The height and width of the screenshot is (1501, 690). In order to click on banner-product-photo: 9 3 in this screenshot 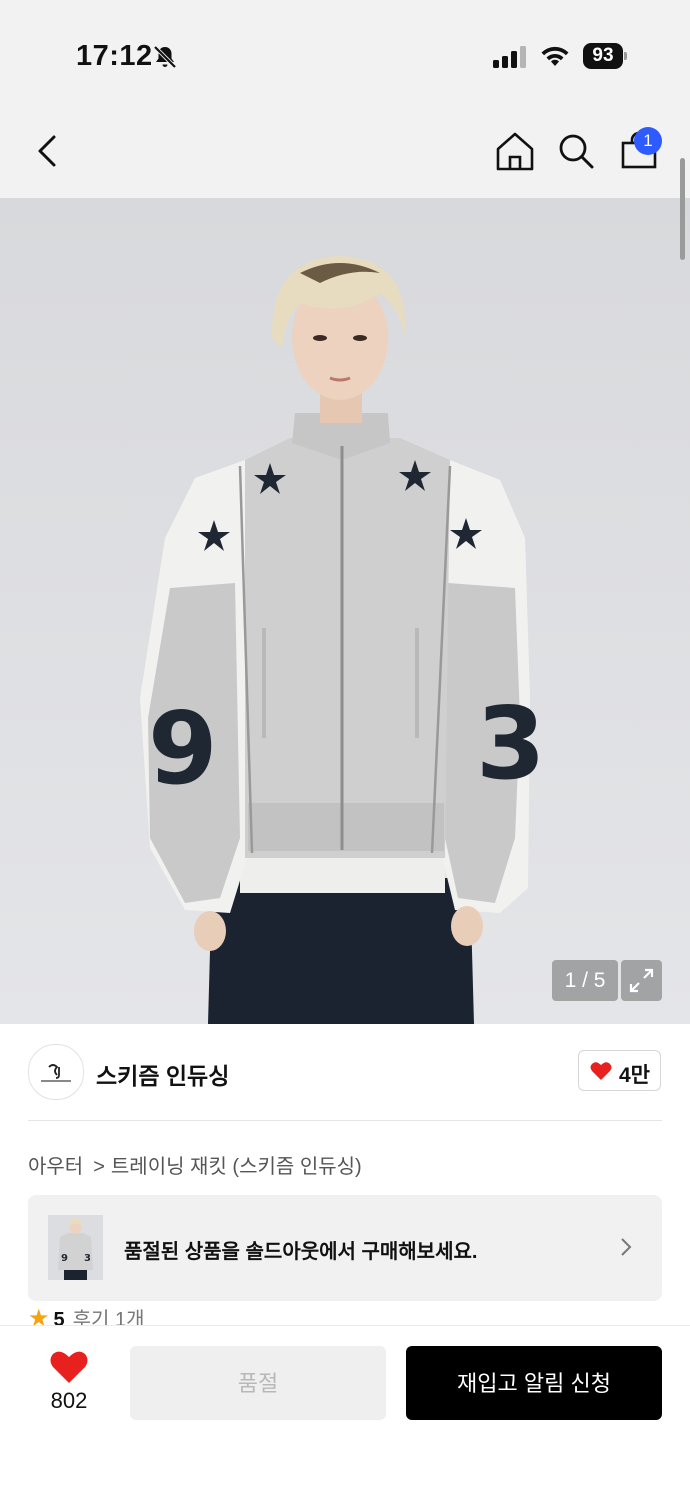, I will do `click(75, 1247)`.